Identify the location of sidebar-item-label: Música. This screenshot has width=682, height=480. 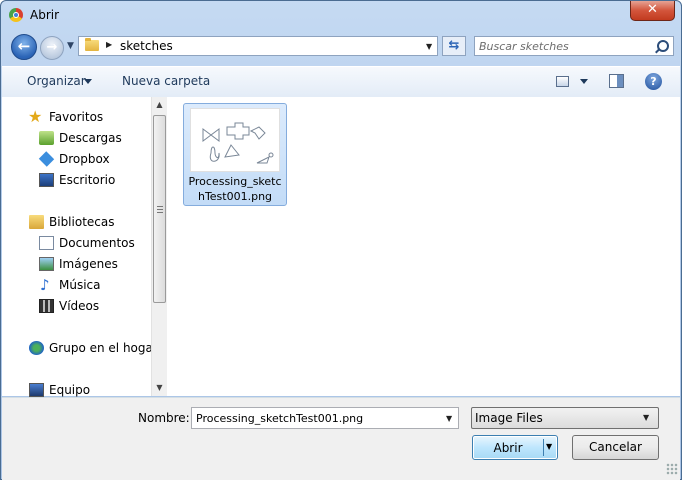
(80, 285).